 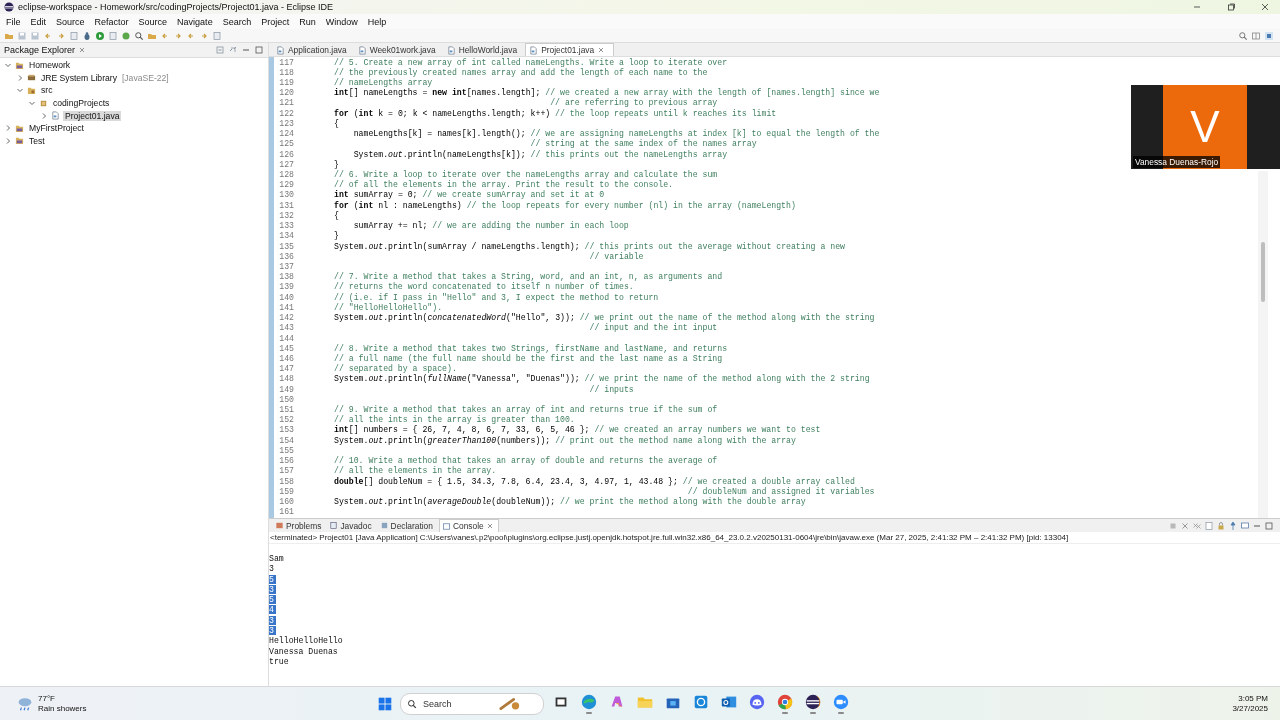 I want to click on code-text: }, so click(x=336, y=164).